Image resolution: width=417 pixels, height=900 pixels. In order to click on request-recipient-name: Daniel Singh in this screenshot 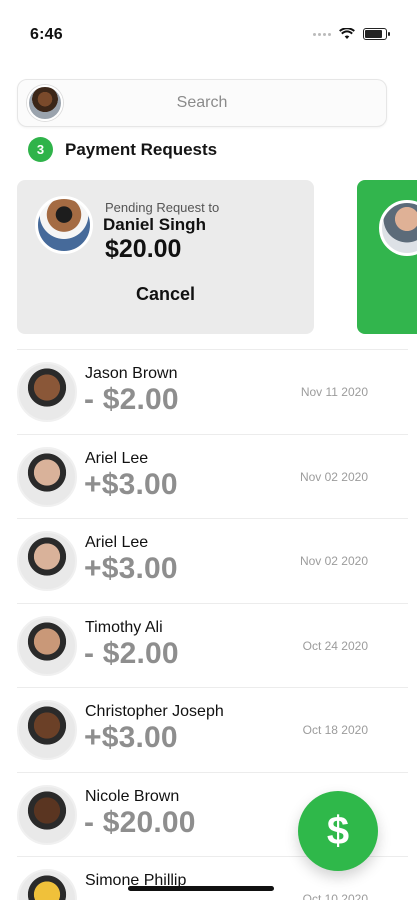, I will do `click(154, 224)`.